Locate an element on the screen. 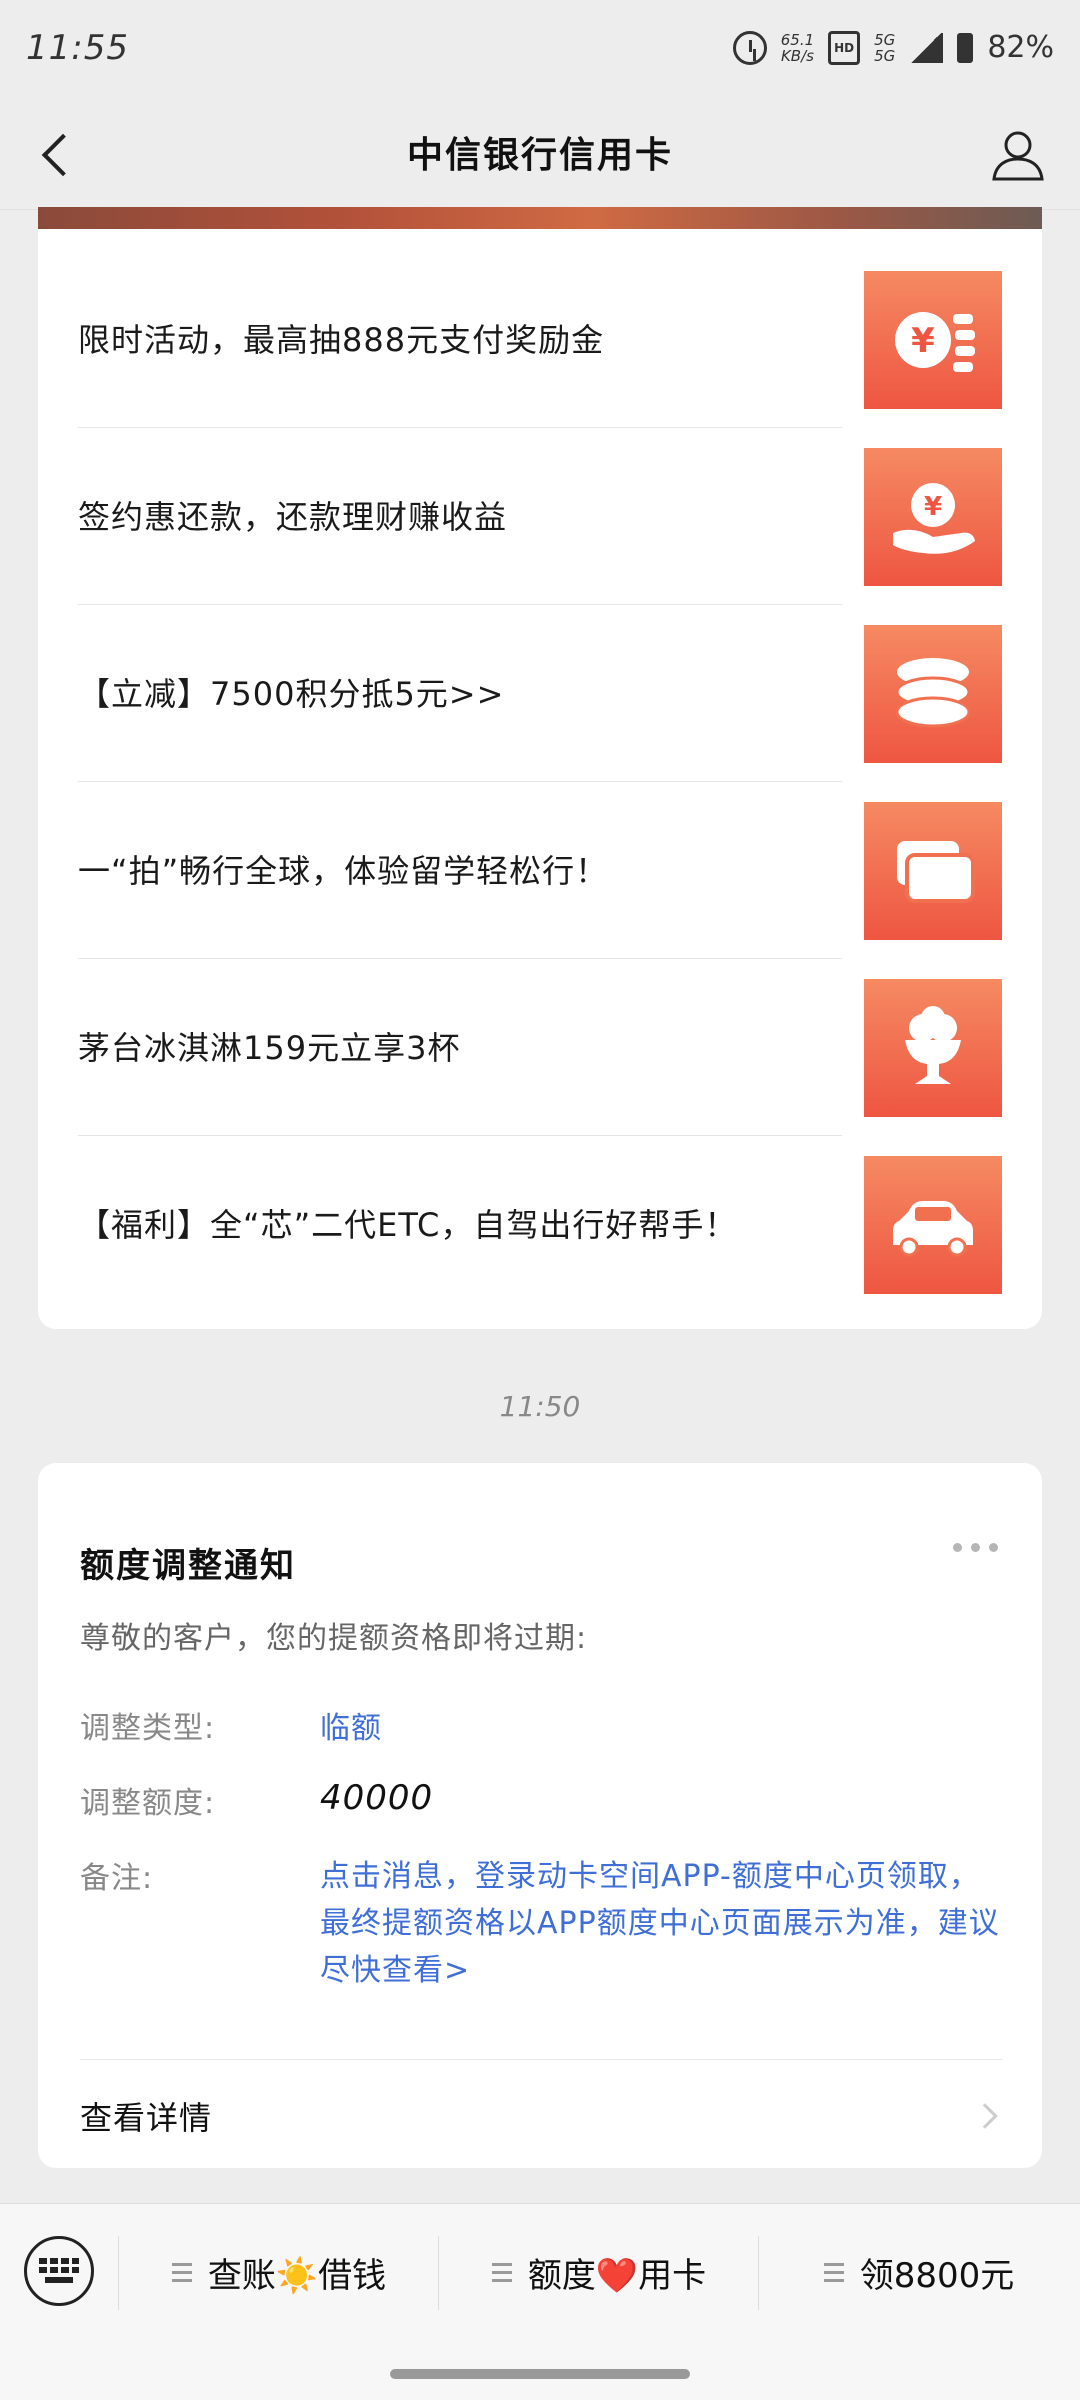 This screenshot has width=1080, height=2400. coin-stack-icon is located at coordinates (933, 692).